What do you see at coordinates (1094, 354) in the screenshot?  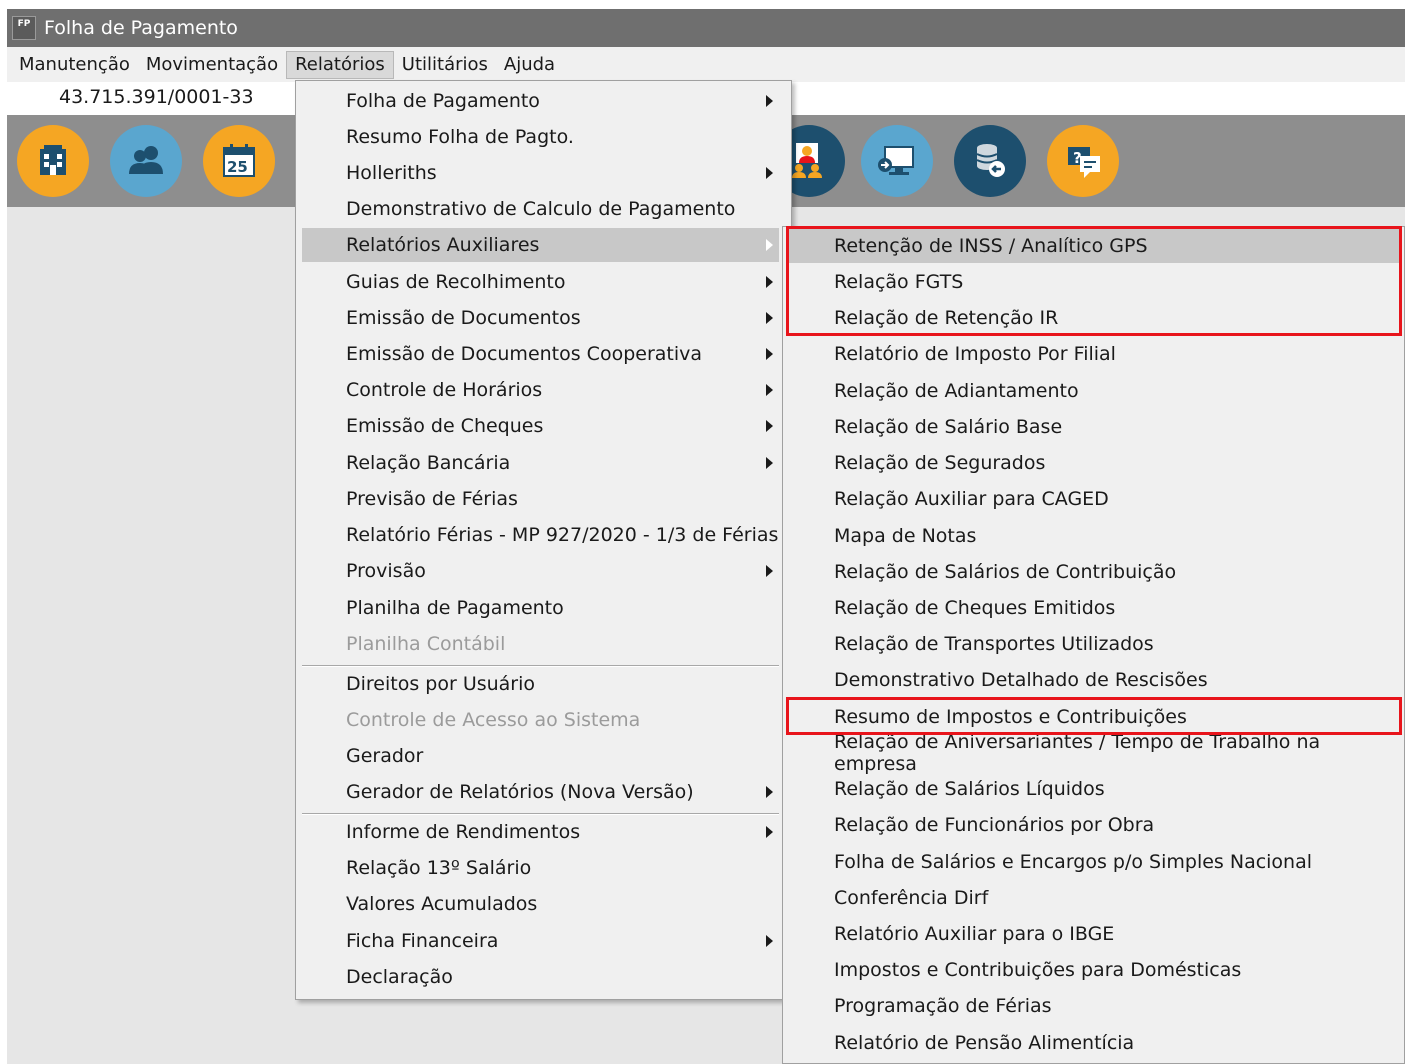 I see `submenu-item-imposto-filial: Relatório de Imposto Por Filial` at bounding box center [1094, 354].